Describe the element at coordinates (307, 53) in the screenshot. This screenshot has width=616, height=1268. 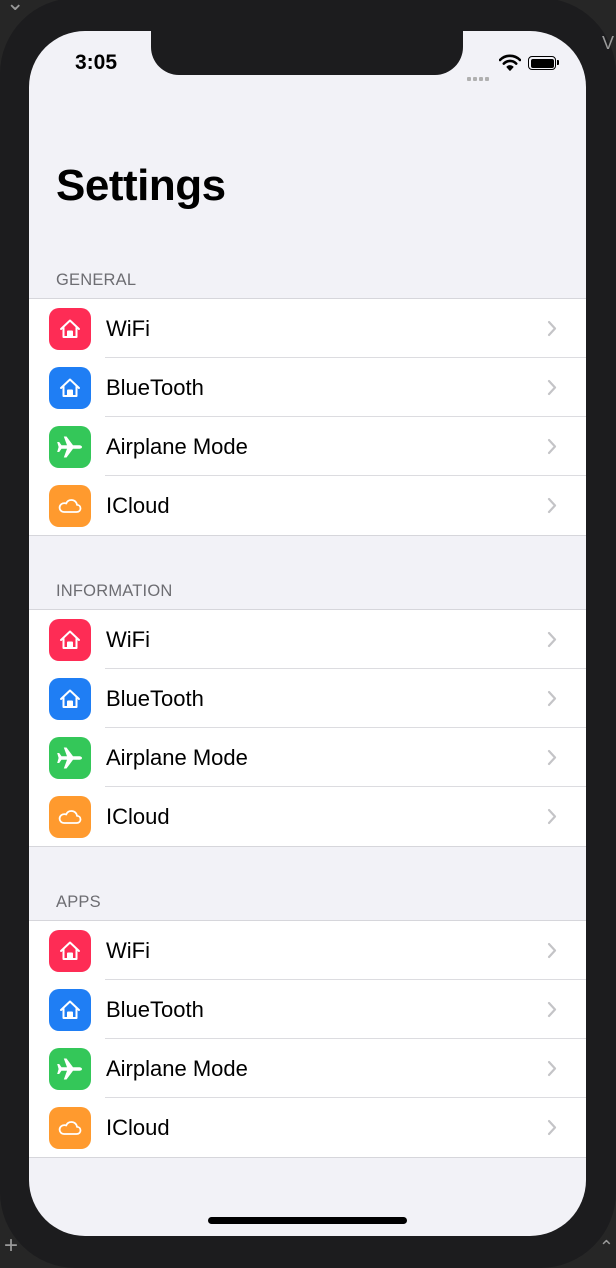
I see `notch` at that location.